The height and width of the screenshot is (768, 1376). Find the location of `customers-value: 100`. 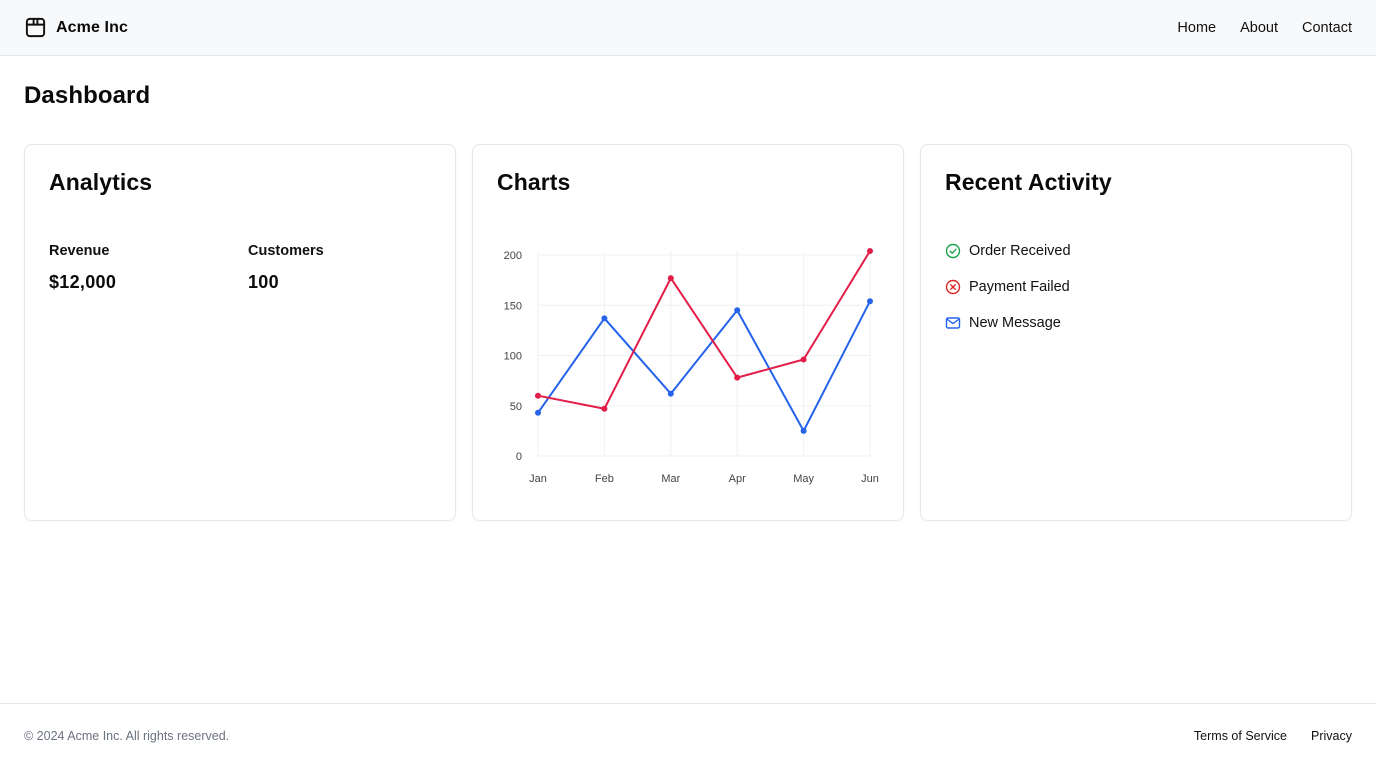

customers-value: 100 is located at coordinates (263, 282).